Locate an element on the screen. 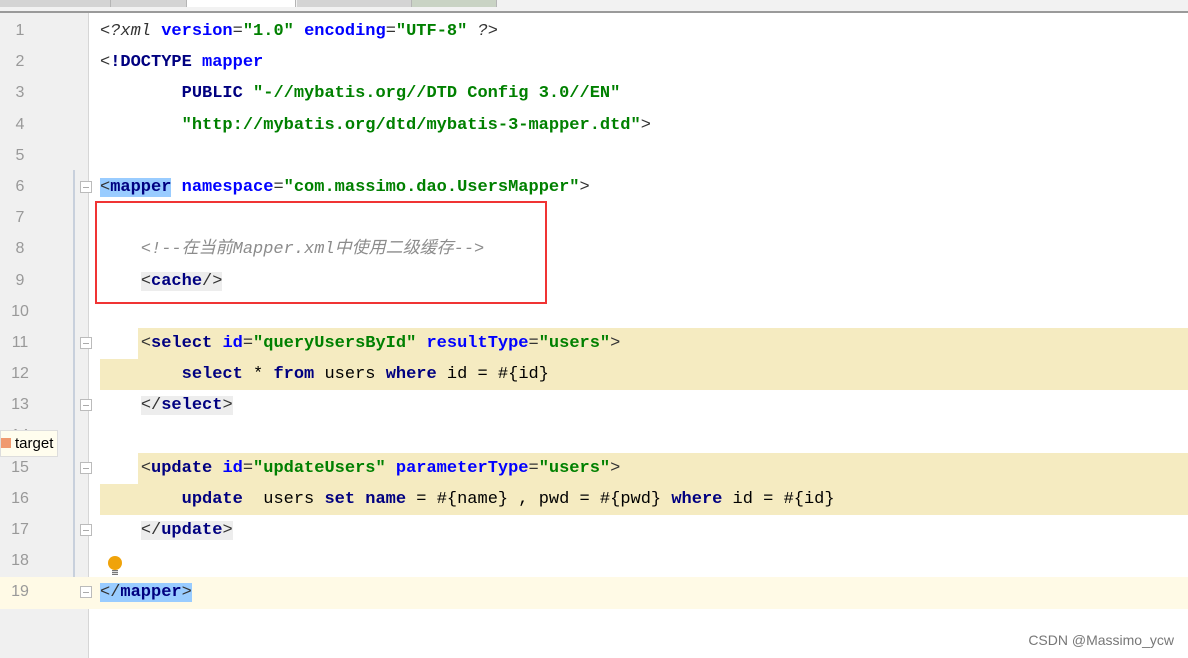  code-line: 2 <!DOCTYPE mapper is located at coordinates (594, 62).